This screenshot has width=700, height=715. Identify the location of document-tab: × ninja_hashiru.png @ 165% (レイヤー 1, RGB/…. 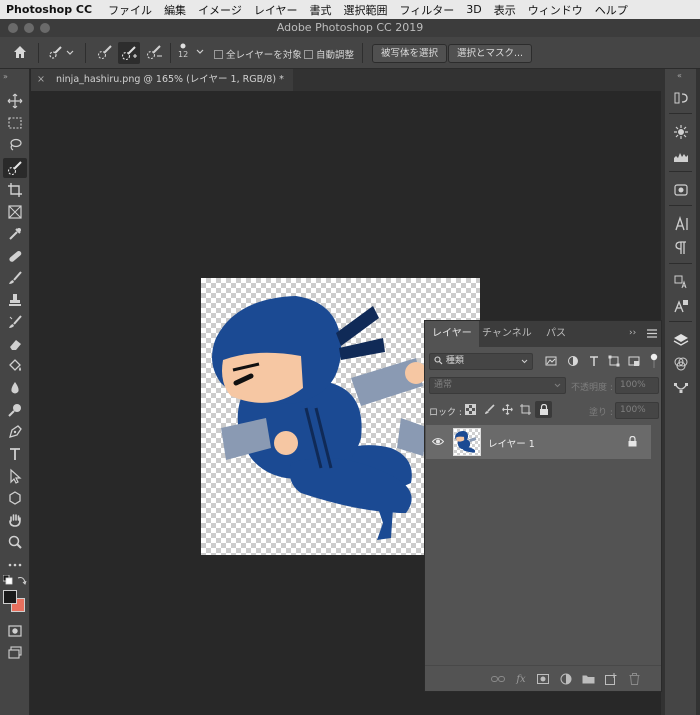
(162, 80).